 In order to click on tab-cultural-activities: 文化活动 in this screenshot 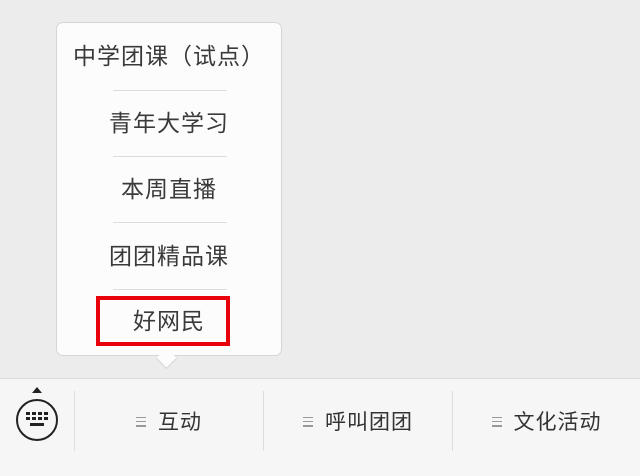, I will do `click(546, 421)`.